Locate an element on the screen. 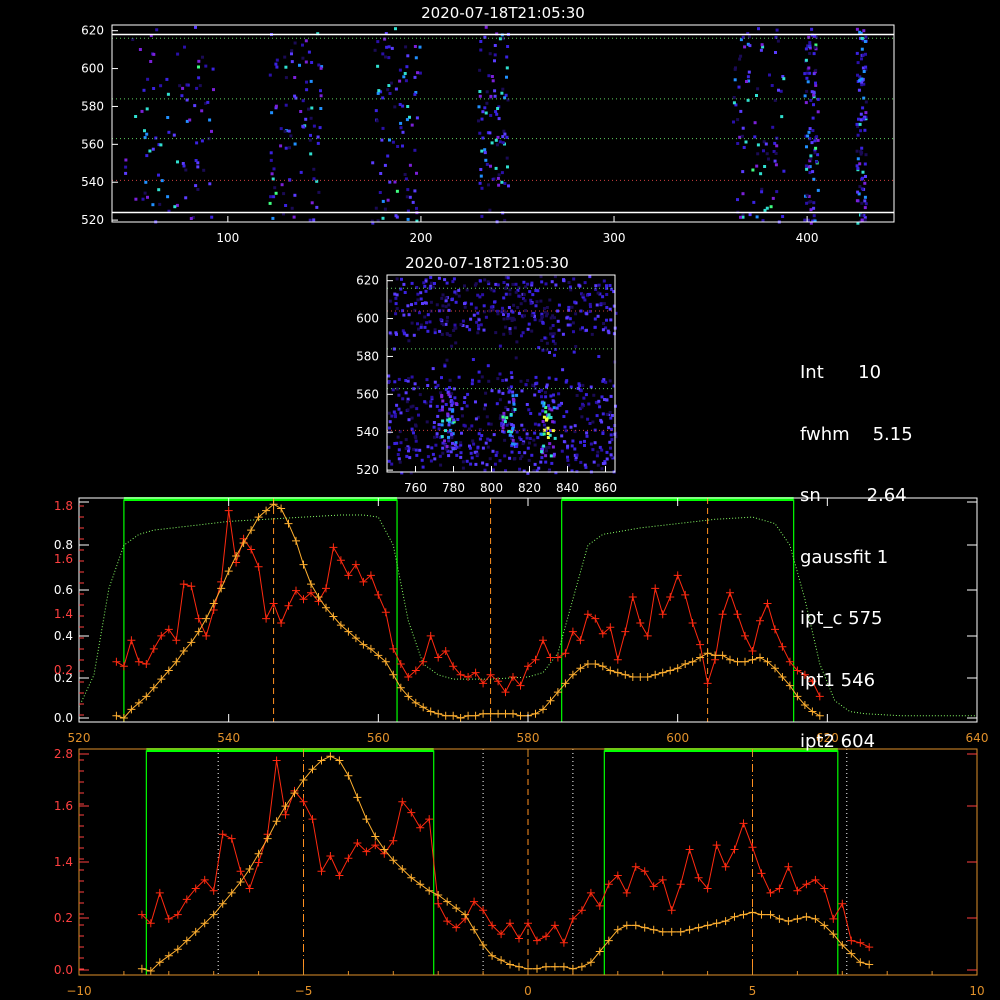  x-tick-label: 540 is located at coordinates (228, 738).